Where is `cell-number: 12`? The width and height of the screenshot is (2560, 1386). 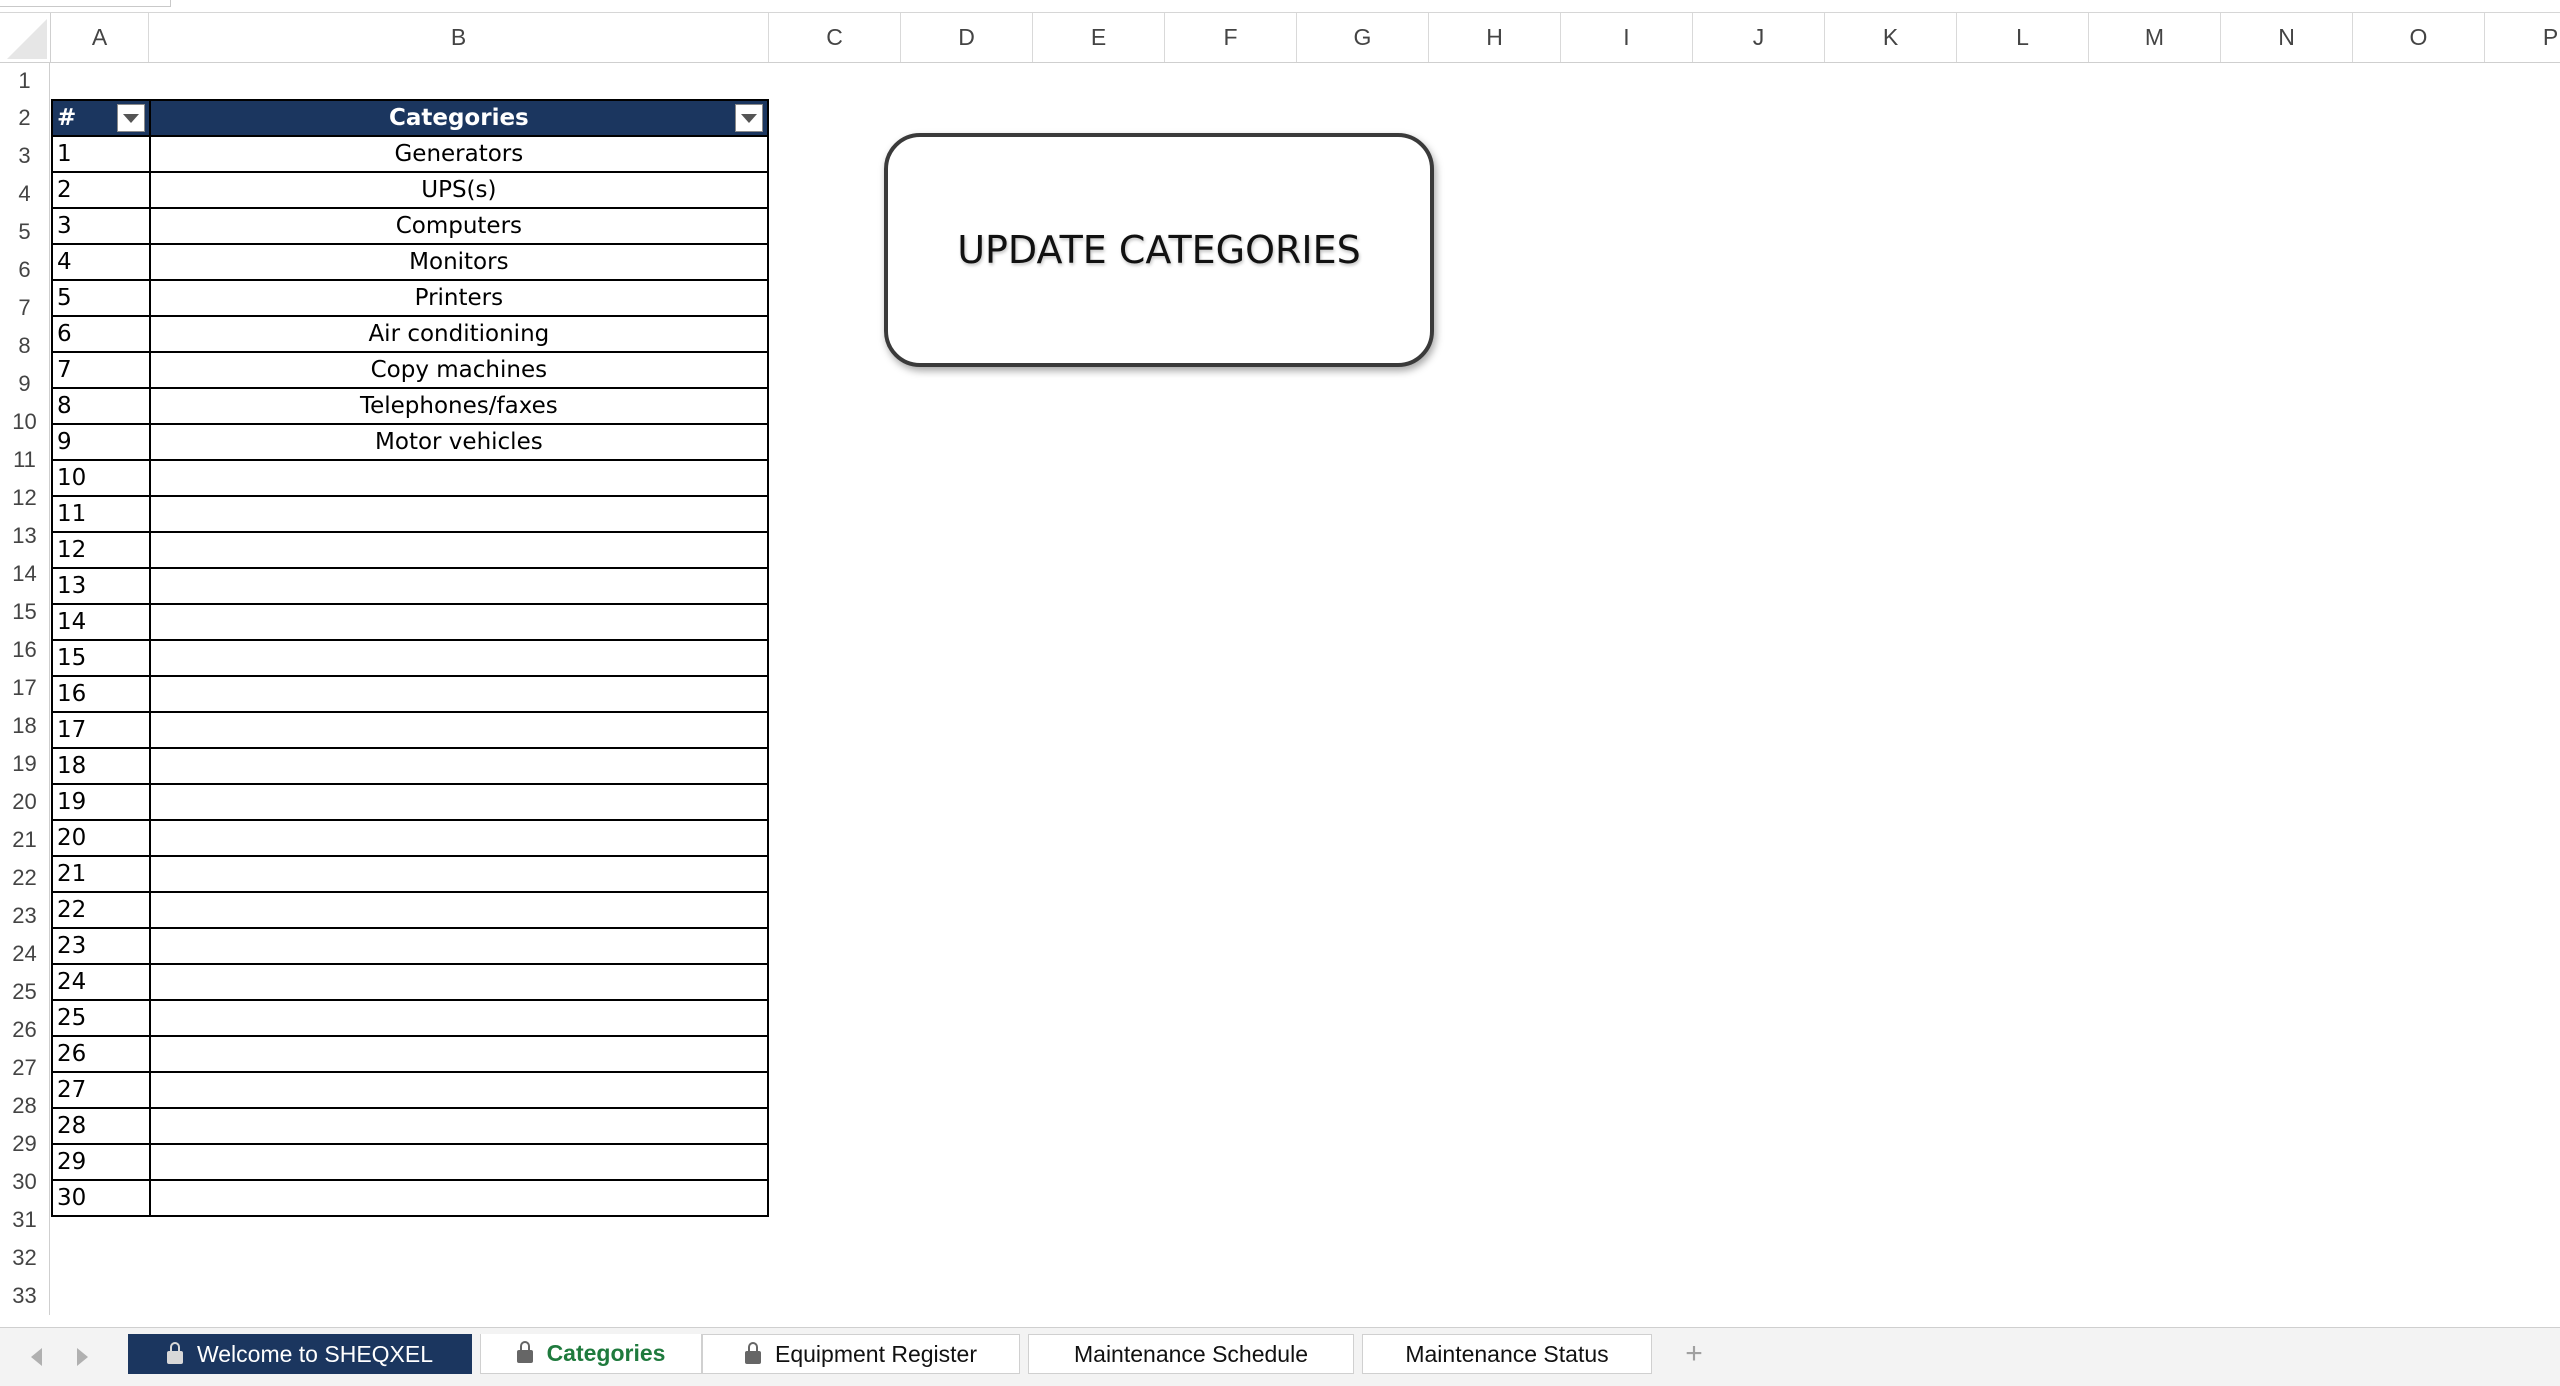 cell-number: 12 is located at coordinates (101, 550).